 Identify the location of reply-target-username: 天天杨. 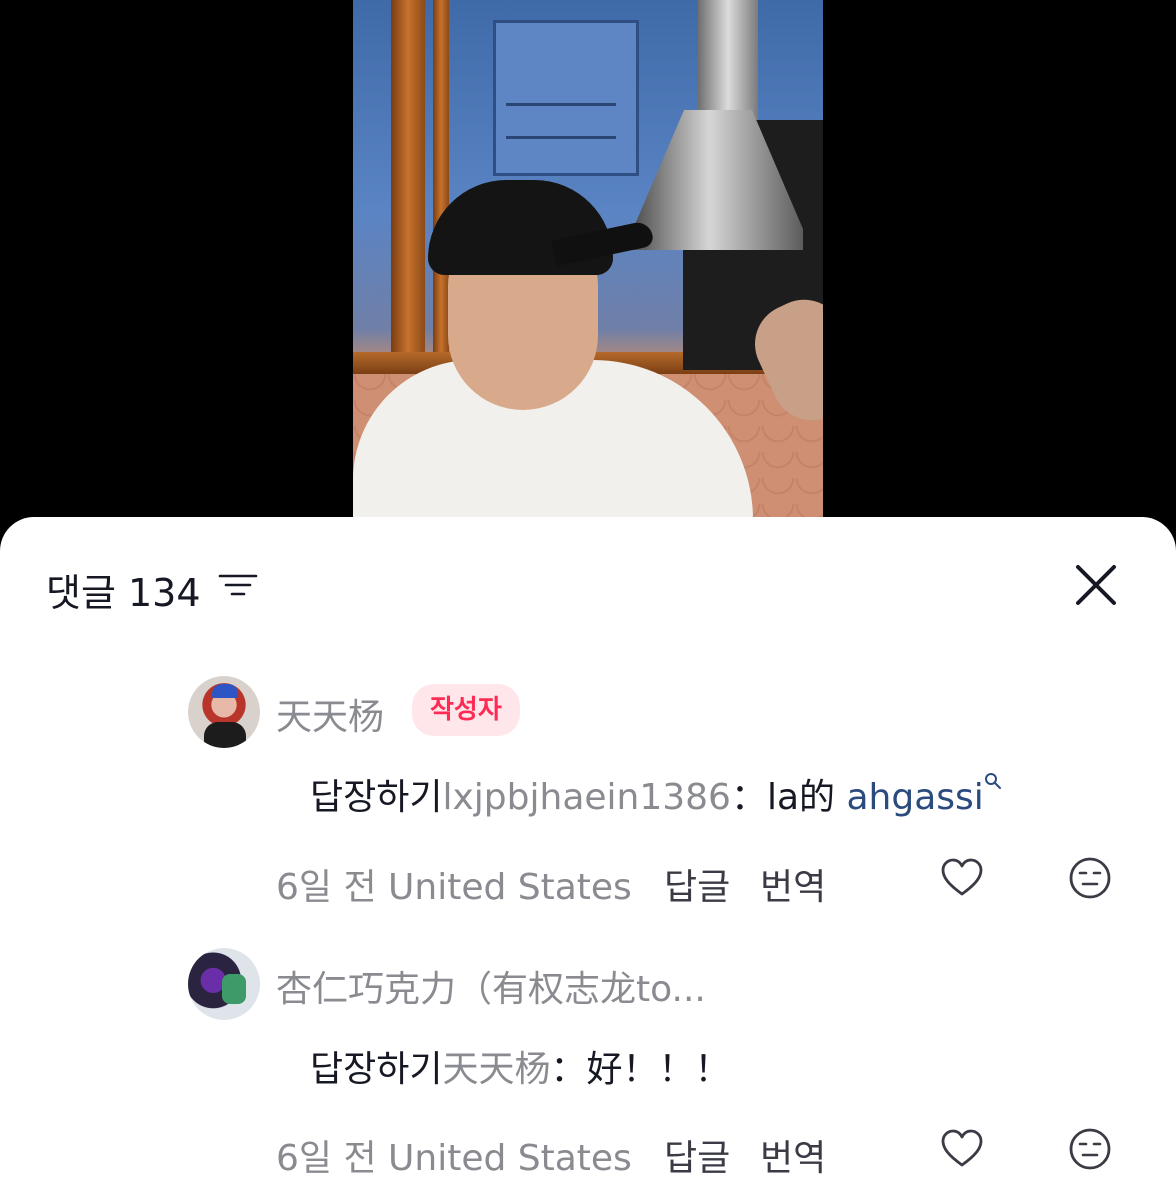
(496, 1069).